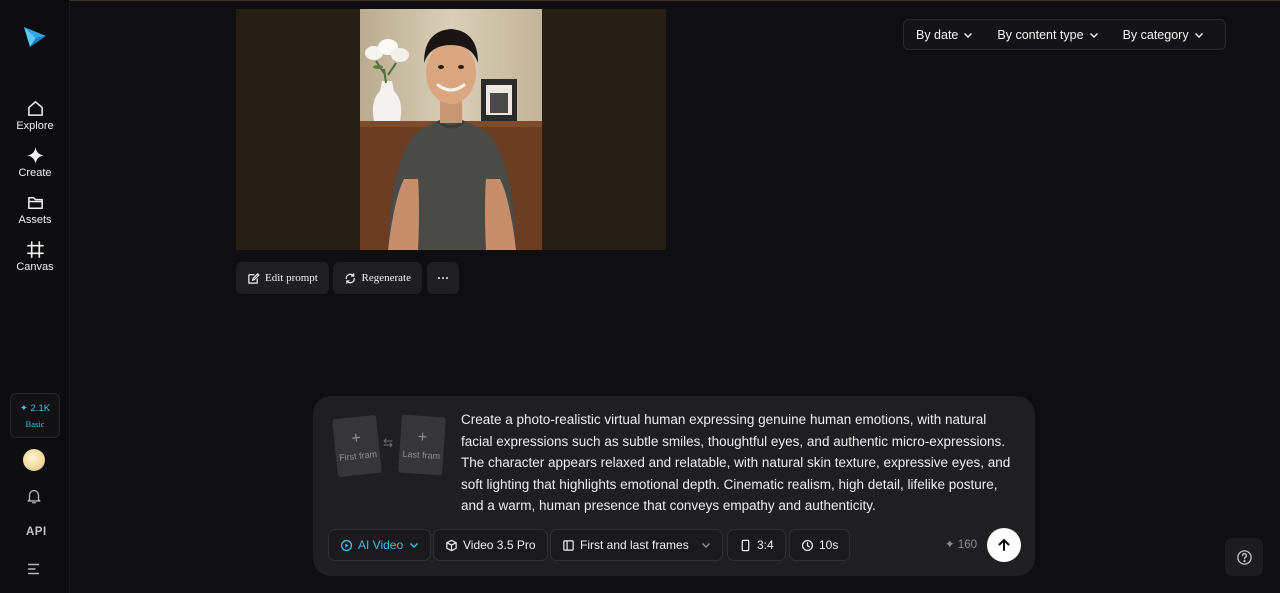  I want to click on filter-by-category: By category, so click(1163, 34).